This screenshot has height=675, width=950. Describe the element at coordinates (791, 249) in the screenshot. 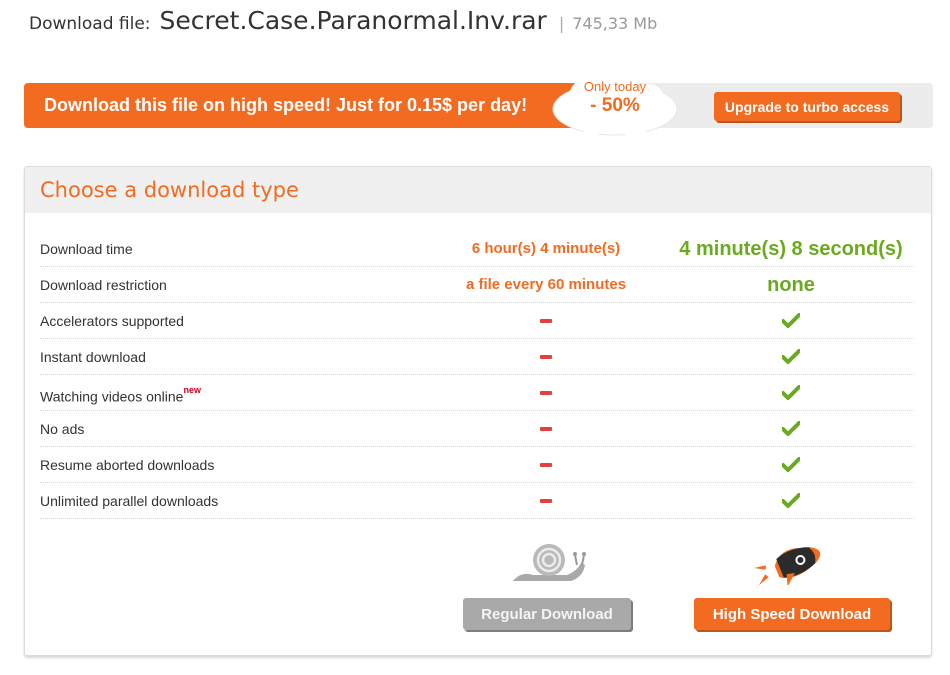

I see `high-speed-value: 4 minute(s) 8 second(s)` at that location.